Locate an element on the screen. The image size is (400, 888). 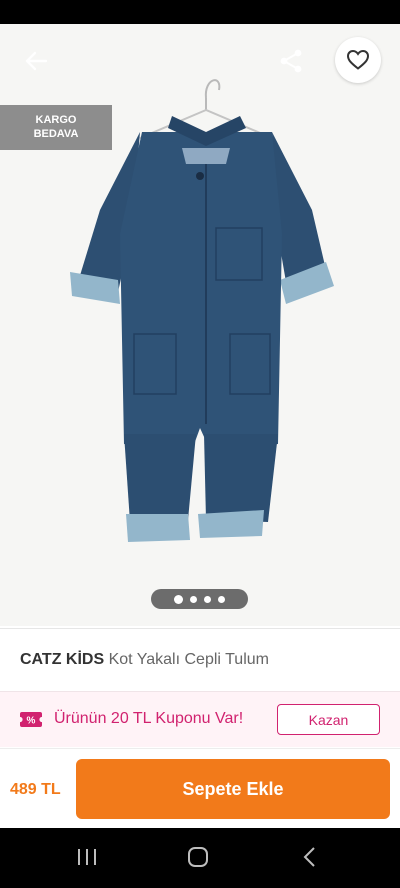
system-nav-bar is located at coordinates (200, 858).